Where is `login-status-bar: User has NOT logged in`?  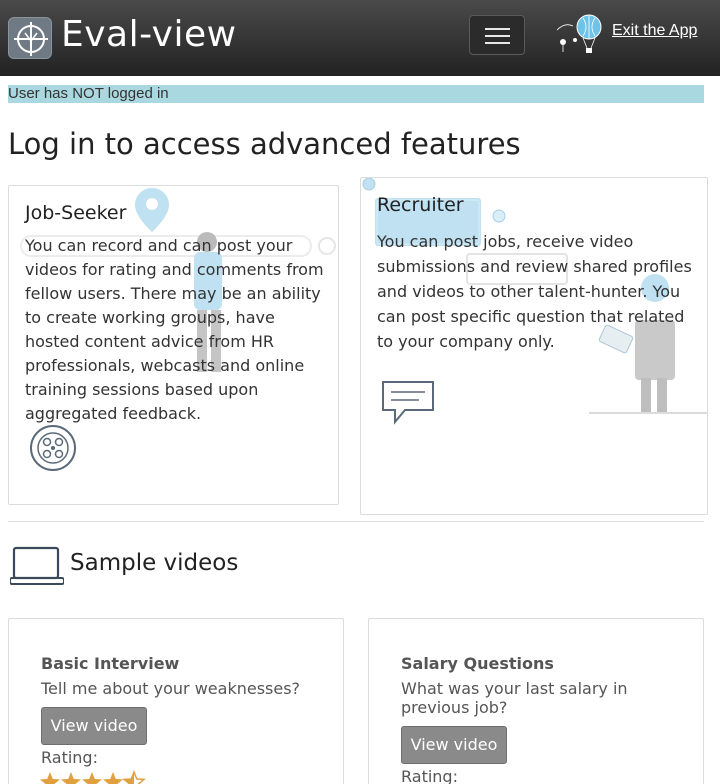
login-status-bar: User has NOT logged in is located at coordinates (356, 94).